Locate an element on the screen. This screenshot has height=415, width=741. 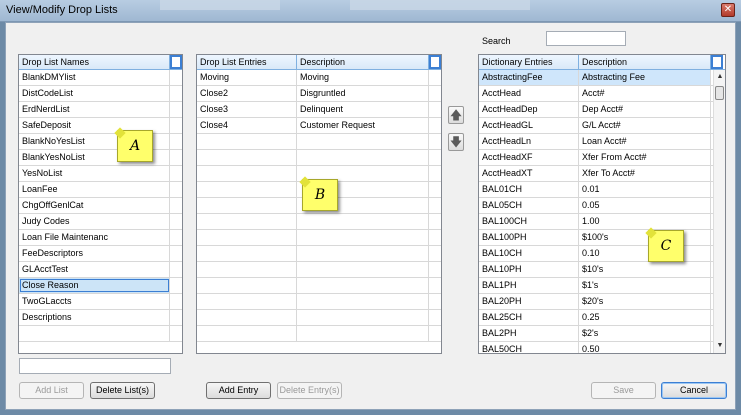
column-header-dictionary-entries: Dictionary Entries is located at coordinates (529, 62).